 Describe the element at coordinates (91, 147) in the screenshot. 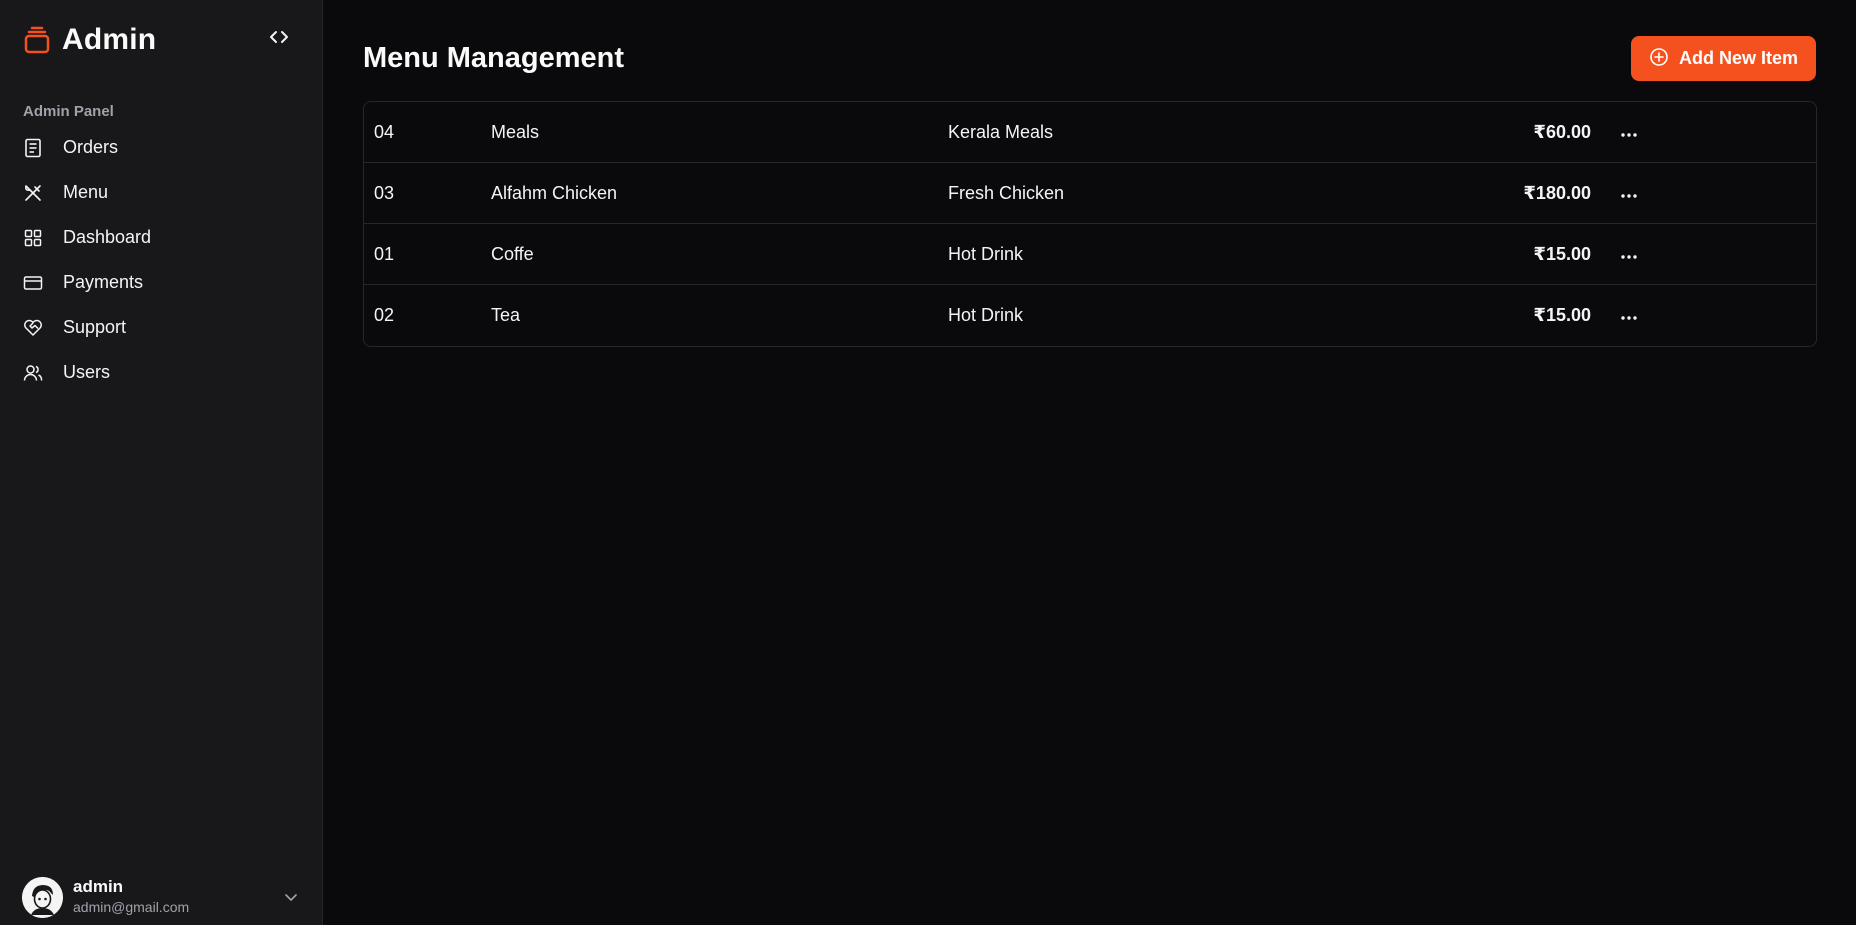

I see `sidebar-item-label: Orders` at that location.